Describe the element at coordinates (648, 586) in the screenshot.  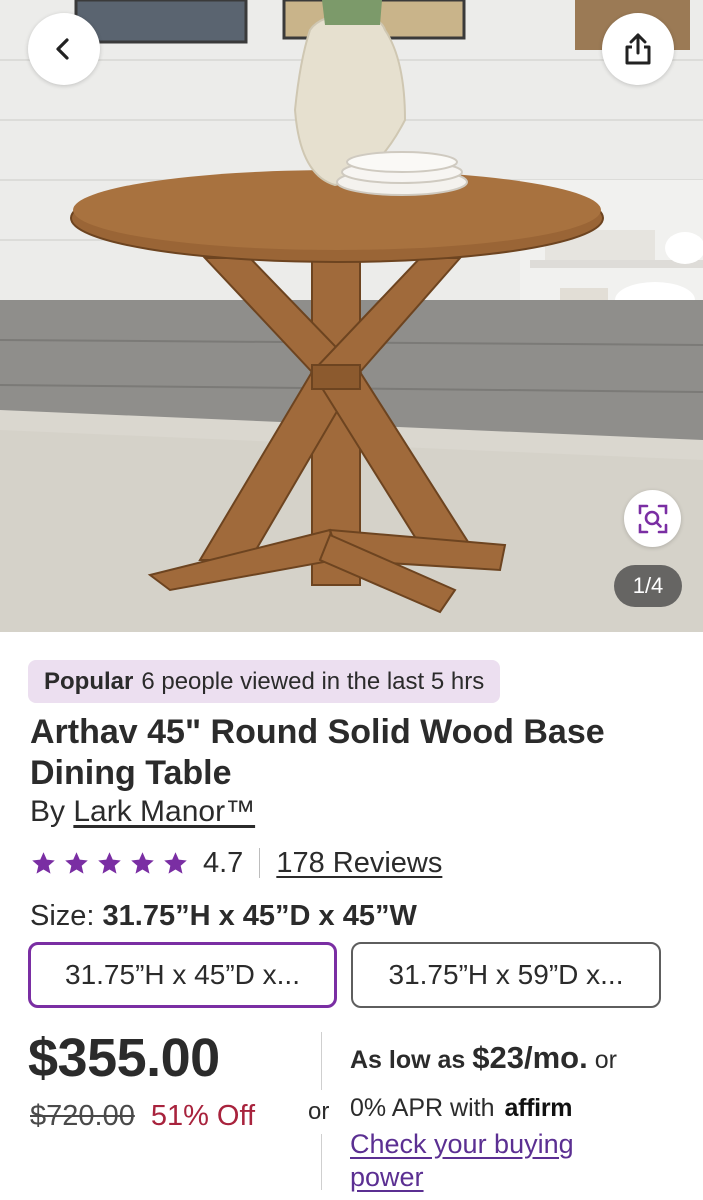
I see `image-counter: 1/4` at that location.